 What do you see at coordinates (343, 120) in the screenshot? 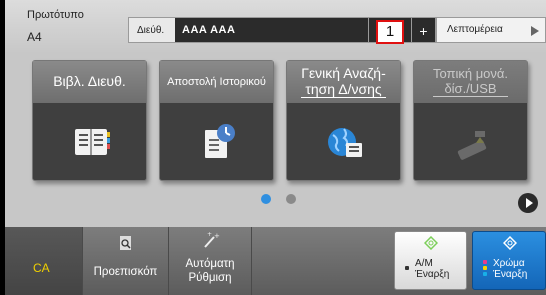
I see `tile-global-address-search: Γενική Αναζή-τηση Δ/νσης` at bounding box center [343, 120].